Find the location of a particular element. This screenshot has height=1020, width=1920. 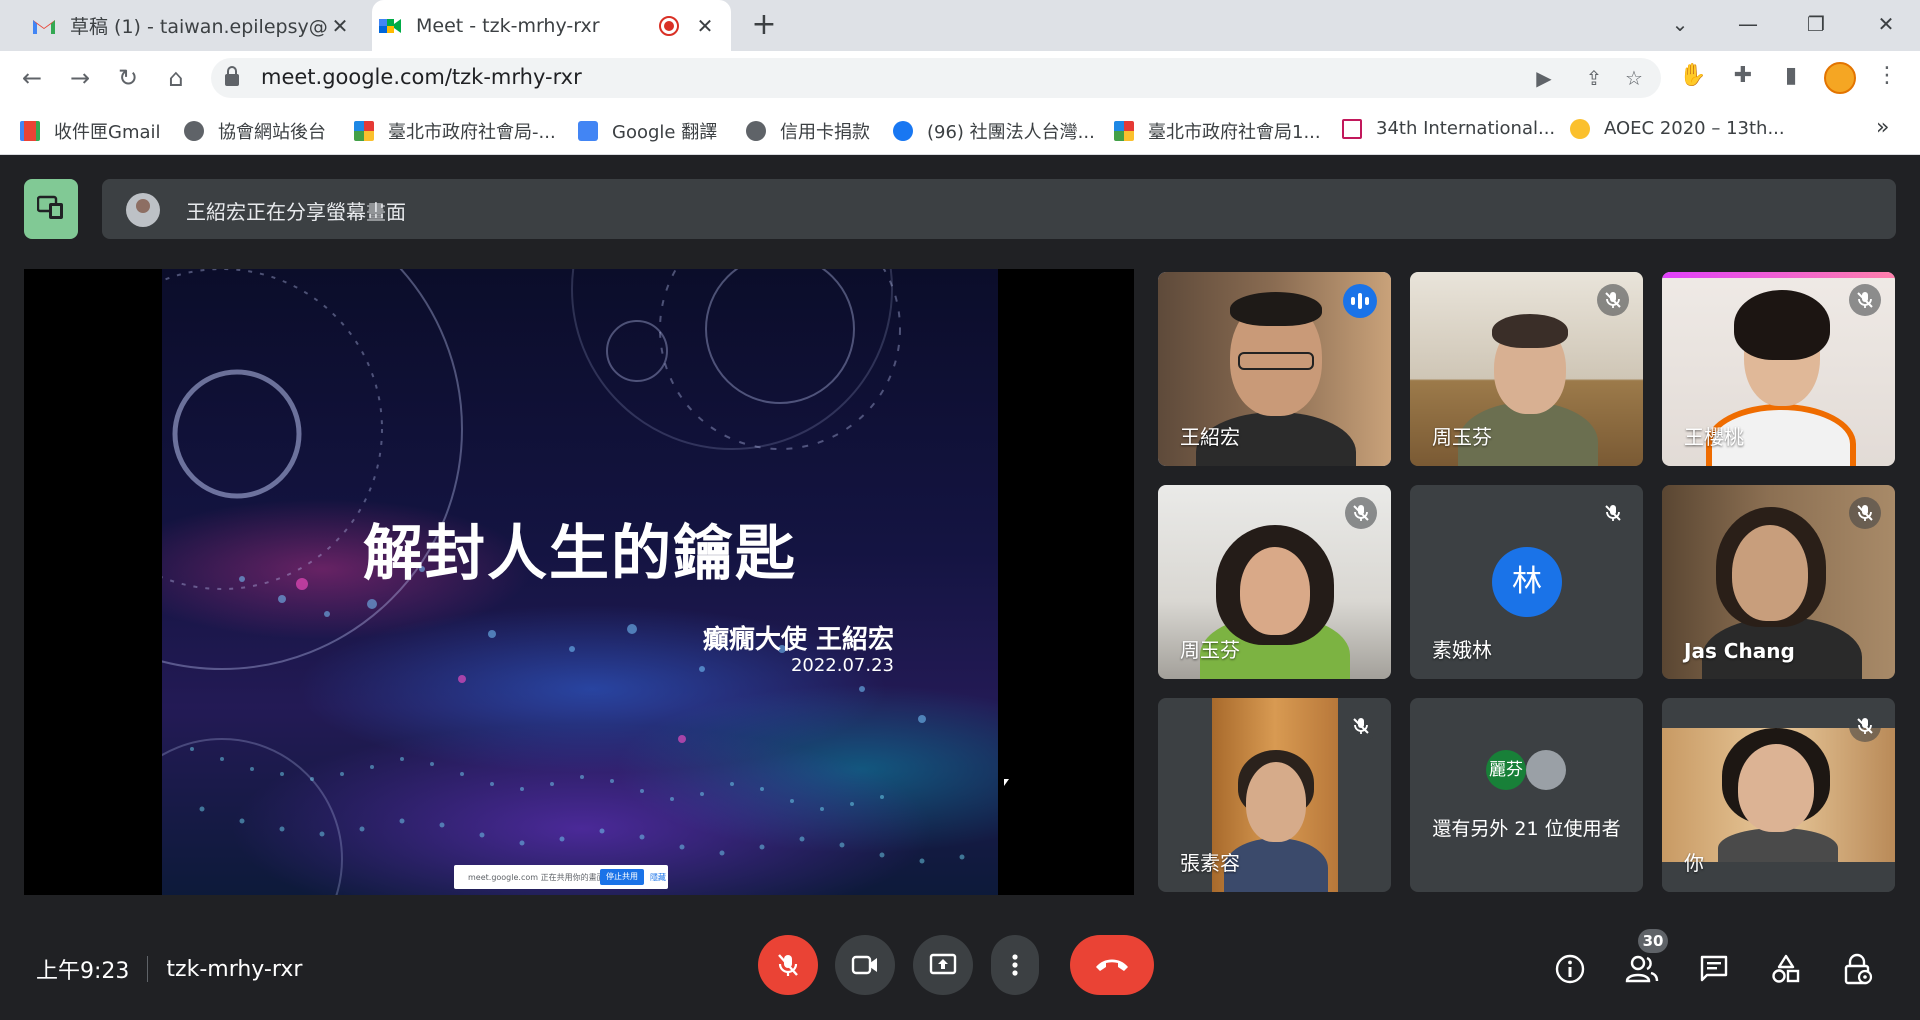

url-text: meet.google.com/tzk-mrhy-rxr is located at coordinates (421, 77).